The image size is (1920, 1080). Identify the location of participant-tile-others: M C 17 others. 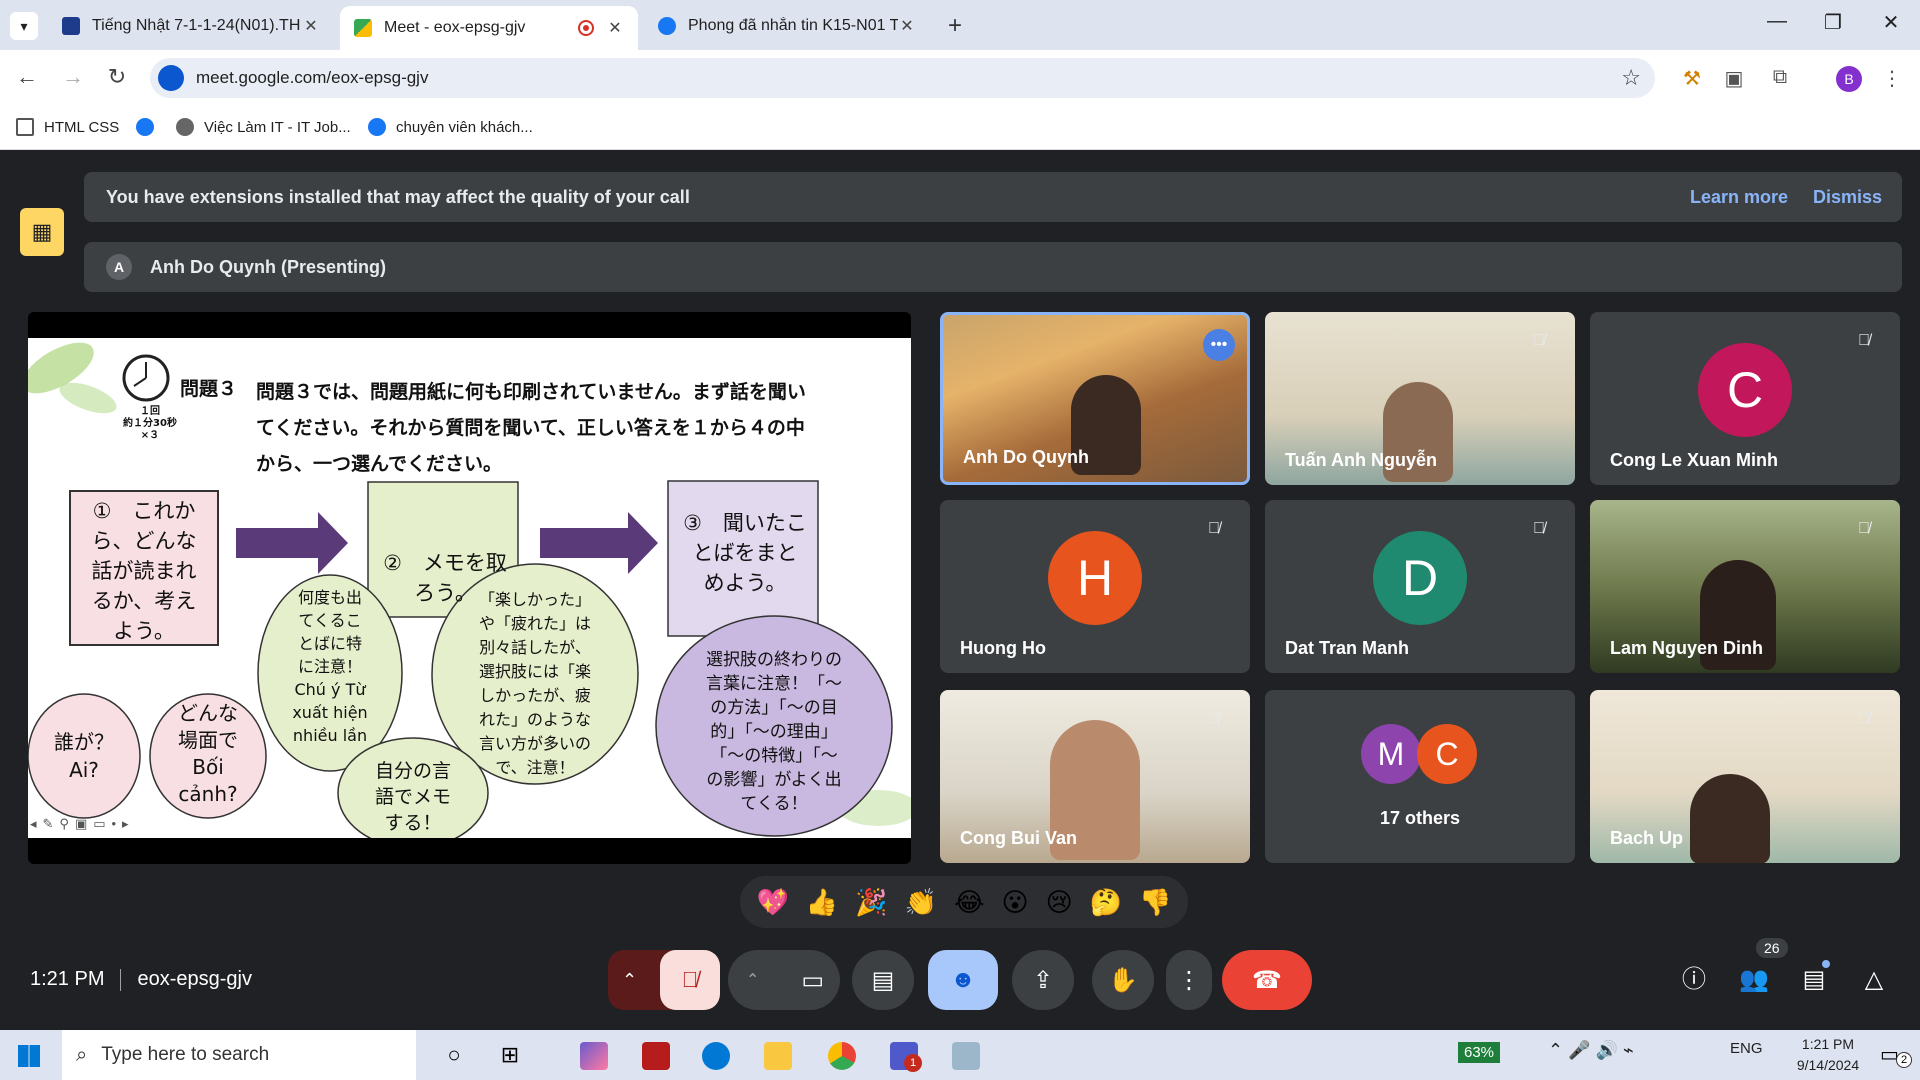
(1420, 776).